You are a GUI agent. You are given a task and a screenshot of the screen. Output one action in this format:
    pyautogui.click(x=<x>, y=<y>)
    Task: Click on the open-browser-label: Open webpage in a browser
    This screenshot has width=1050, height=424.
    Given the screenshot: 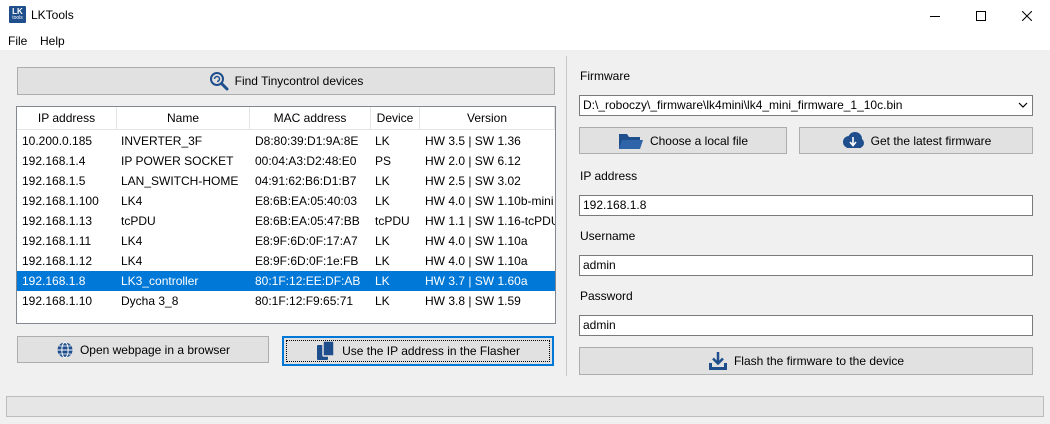 What is the action you would take?
    pyautogui.click(x=155, y=349)
    